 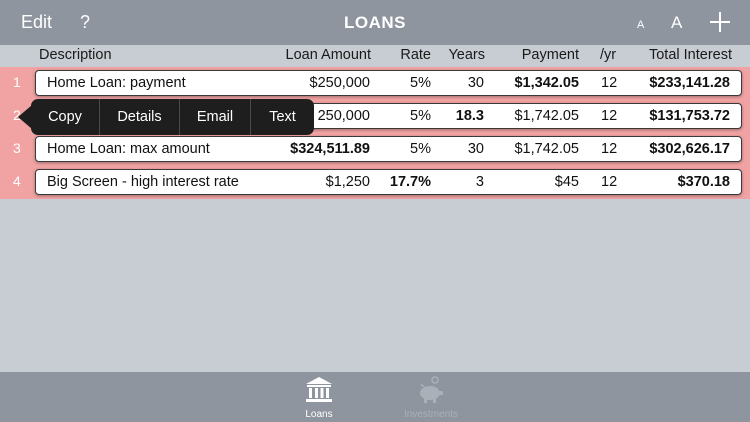 What do you see at coordinates (128, 149) in the screenshot?
I see `loan-description: Home Loan: max amount` at bounding box center [128, 149].